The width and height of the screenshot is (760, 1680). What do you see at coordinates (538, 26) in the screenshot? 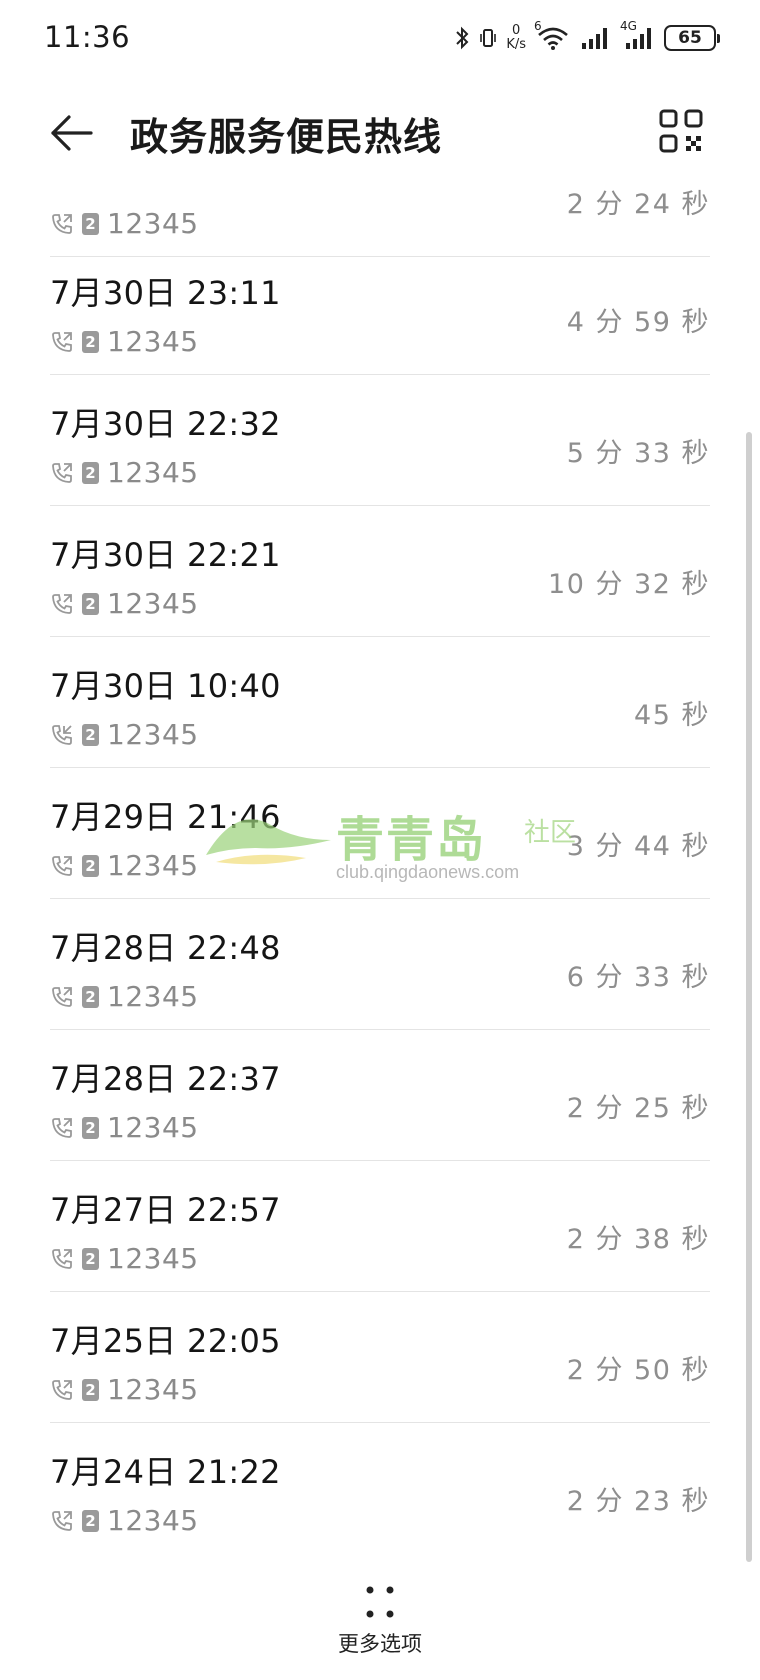
I see `wifi-tag: 6` at bounding box center [538, 26].